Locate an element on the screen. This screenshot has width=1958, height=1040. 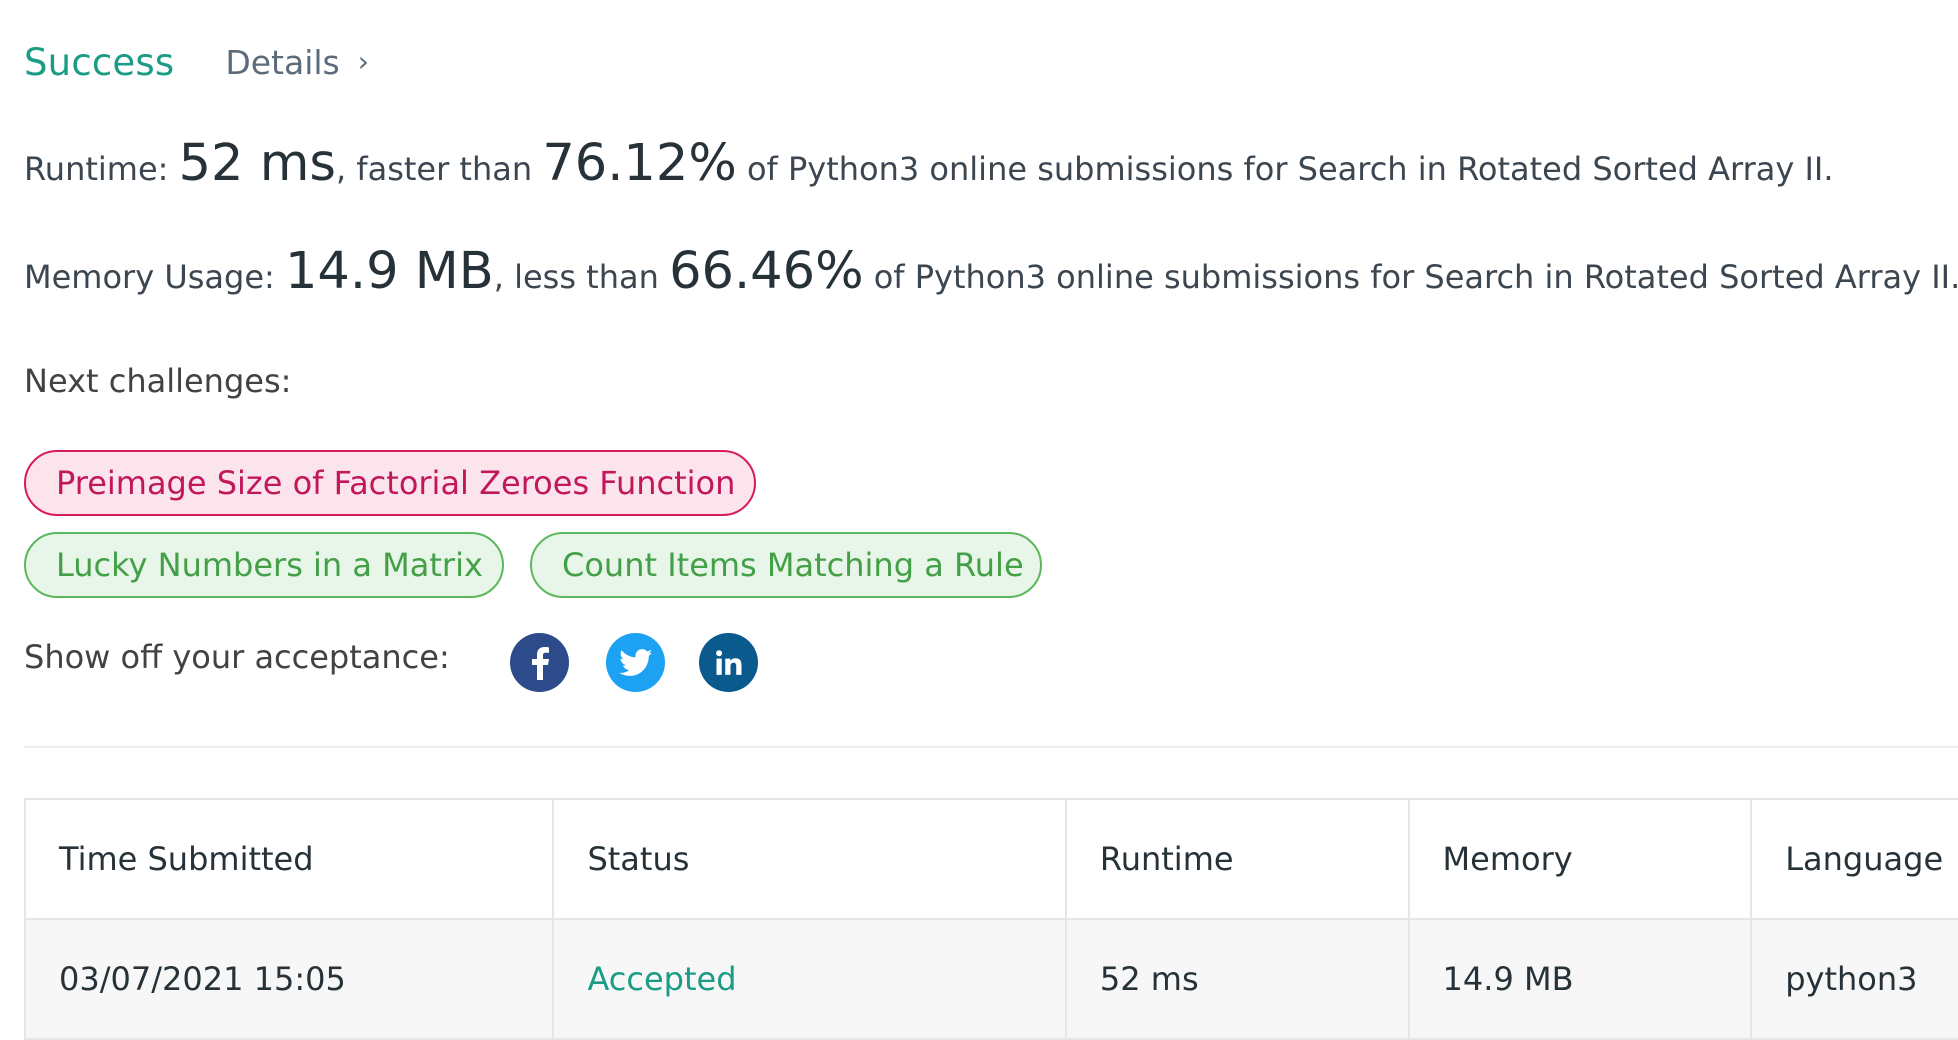
column-header-time-submitted: Time Submitted is located at coordinates (290, 859).